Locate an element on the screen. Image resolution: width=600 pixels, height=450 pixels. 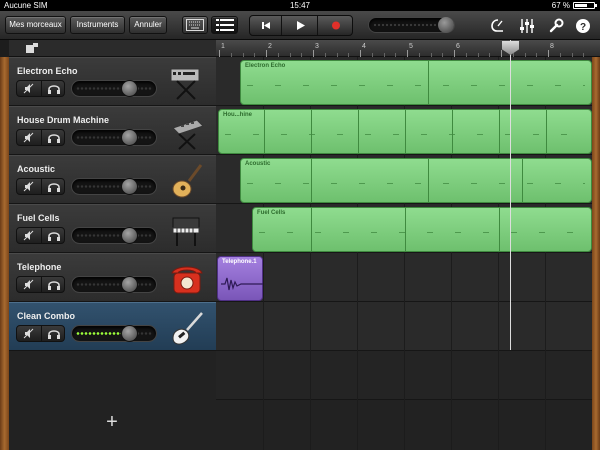
track-name: Telephone is located at coordinates (39, 267).